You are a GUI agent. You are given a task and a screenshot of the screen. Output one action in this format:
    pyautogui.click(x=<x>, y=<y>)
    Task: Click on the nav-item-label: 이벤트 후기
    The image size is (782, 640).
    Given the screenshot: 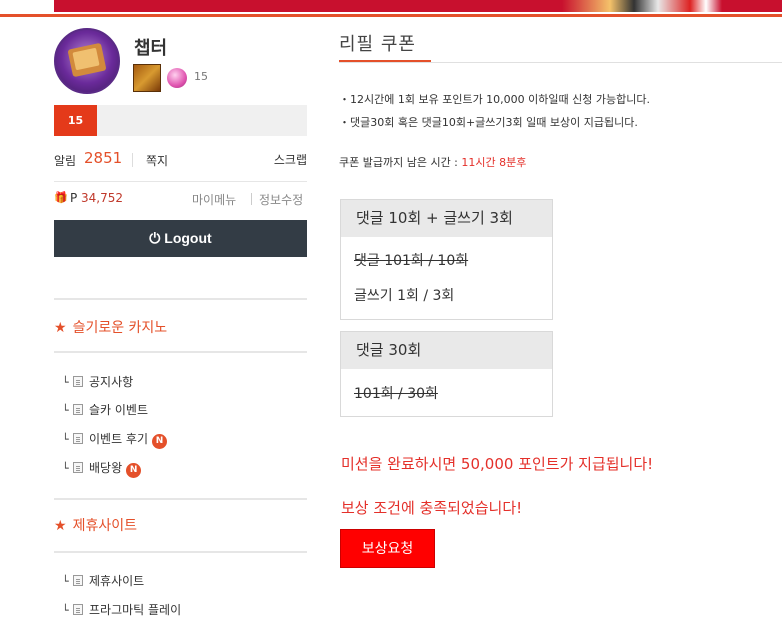 What is the action you would take?
    pyautogui.click(x=119, y=439)
    